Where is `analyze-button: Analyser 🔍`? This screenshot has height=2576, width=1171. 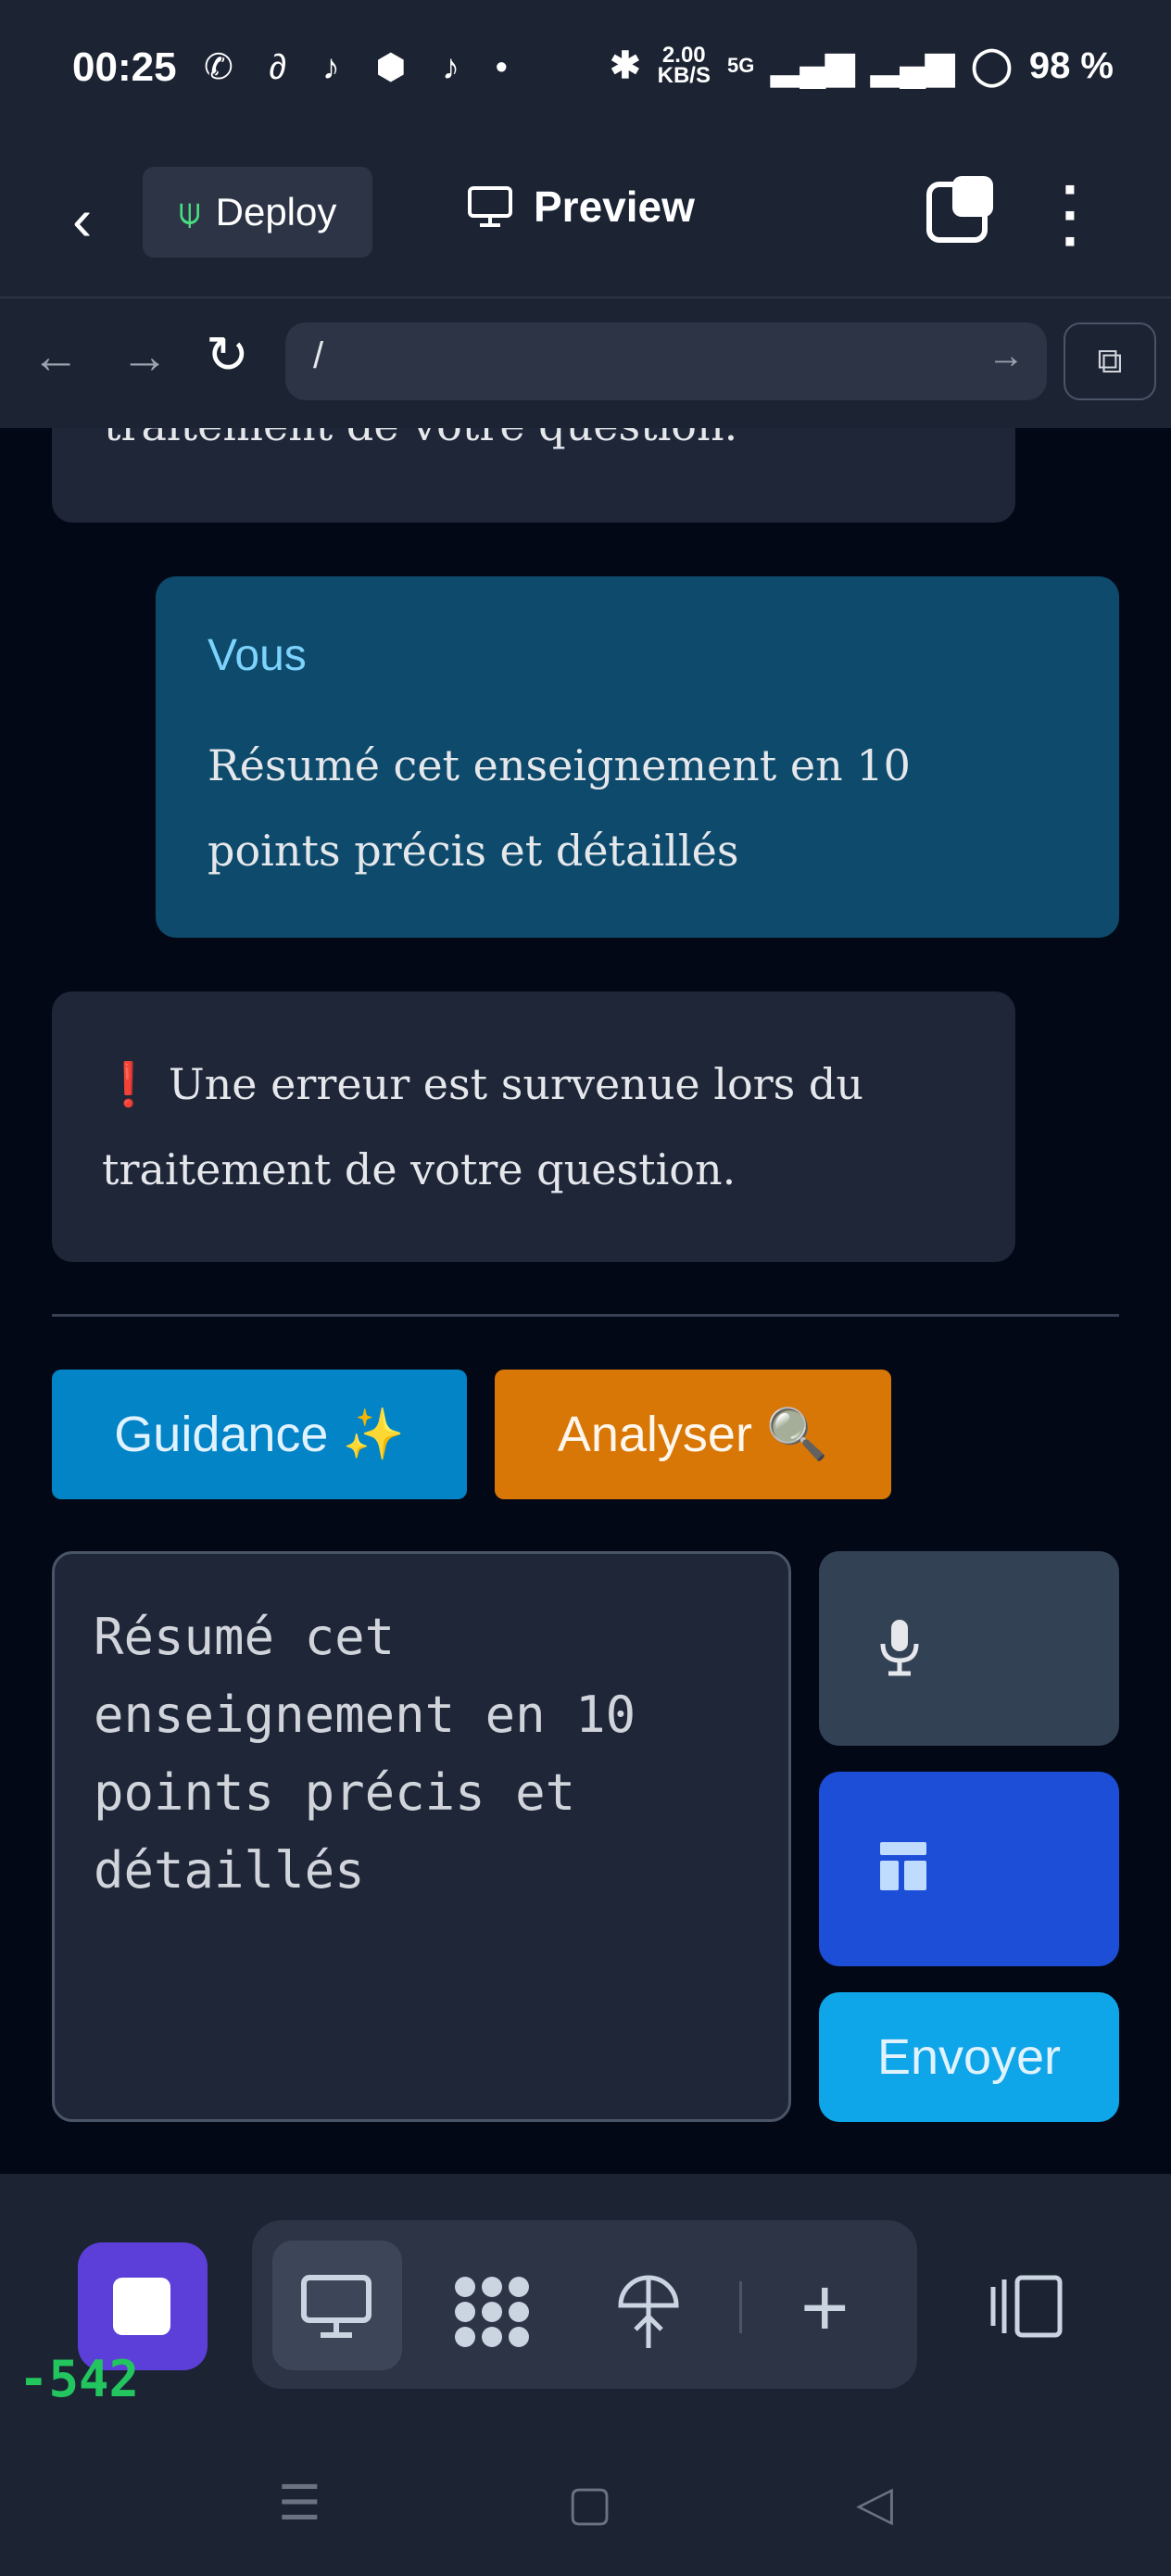 analyze-button: Analyser 🔍 is located at coordinates (693, 1434).